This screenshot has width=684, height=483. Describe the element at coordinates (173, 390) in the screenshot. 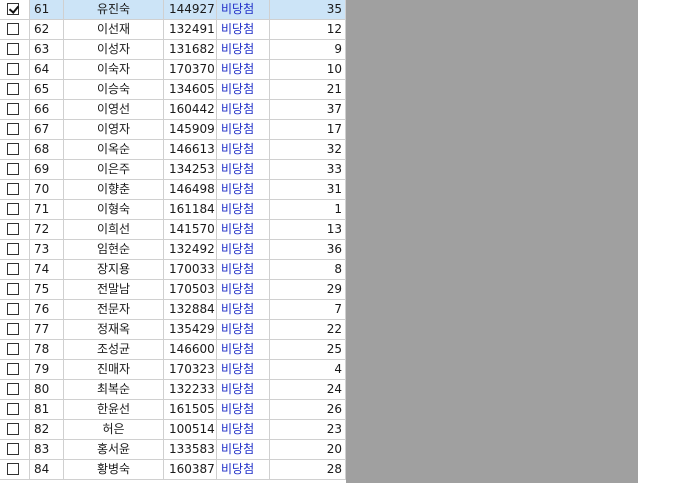

I see `table-row: 80 최복순 132233 비당첨 24` at that location.